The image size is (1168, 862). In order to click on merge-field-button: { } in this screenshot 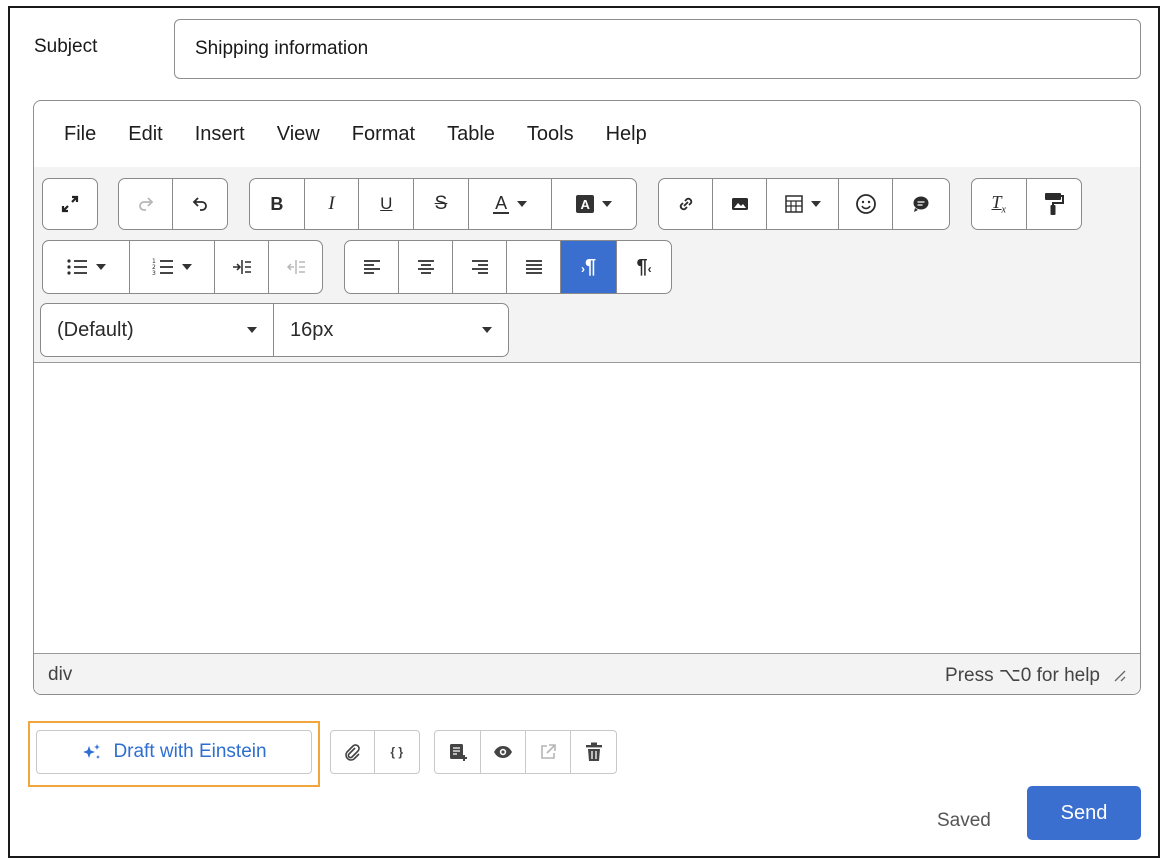, I will do `click(397, 752)`.